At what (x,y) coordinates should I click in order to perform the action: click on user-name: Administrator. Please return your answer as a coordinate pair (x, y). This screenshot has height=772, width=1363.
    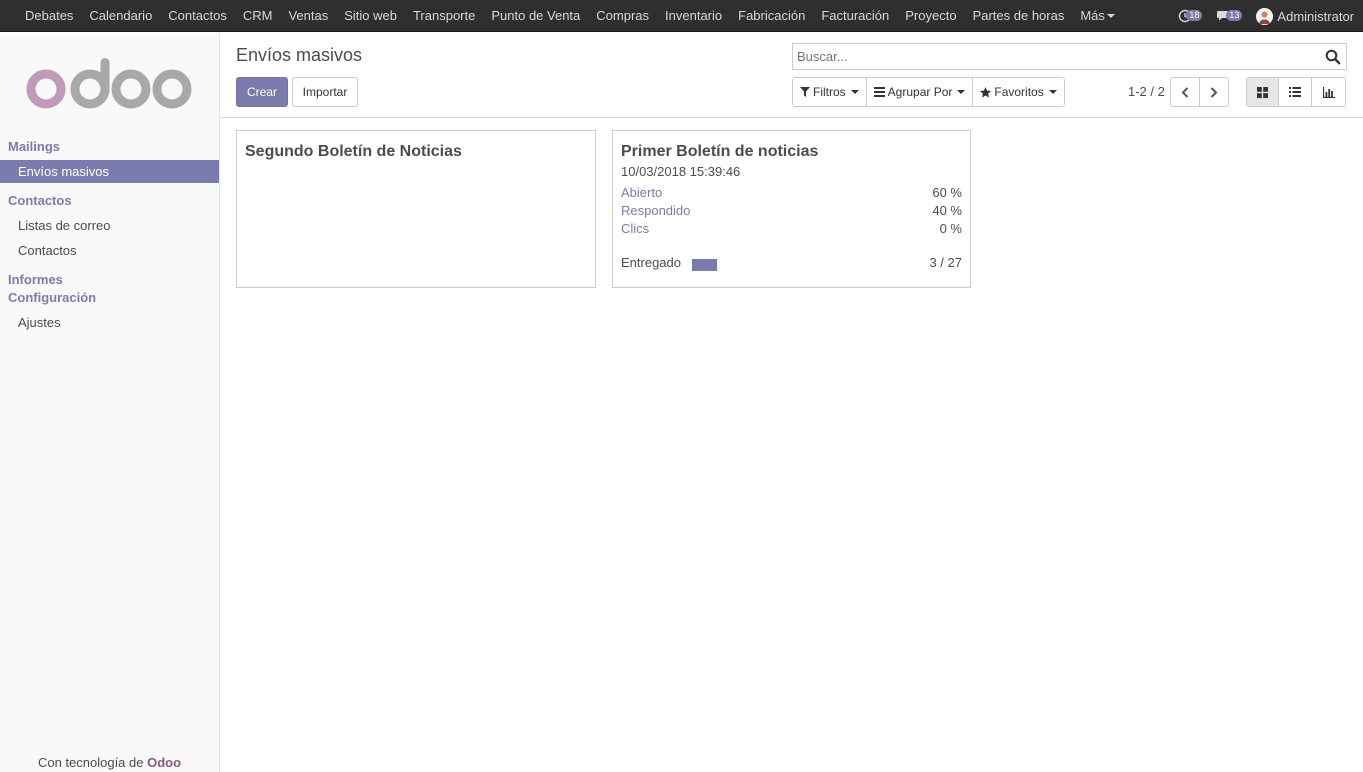
    Looking at the image, I should click on (1315, 16).